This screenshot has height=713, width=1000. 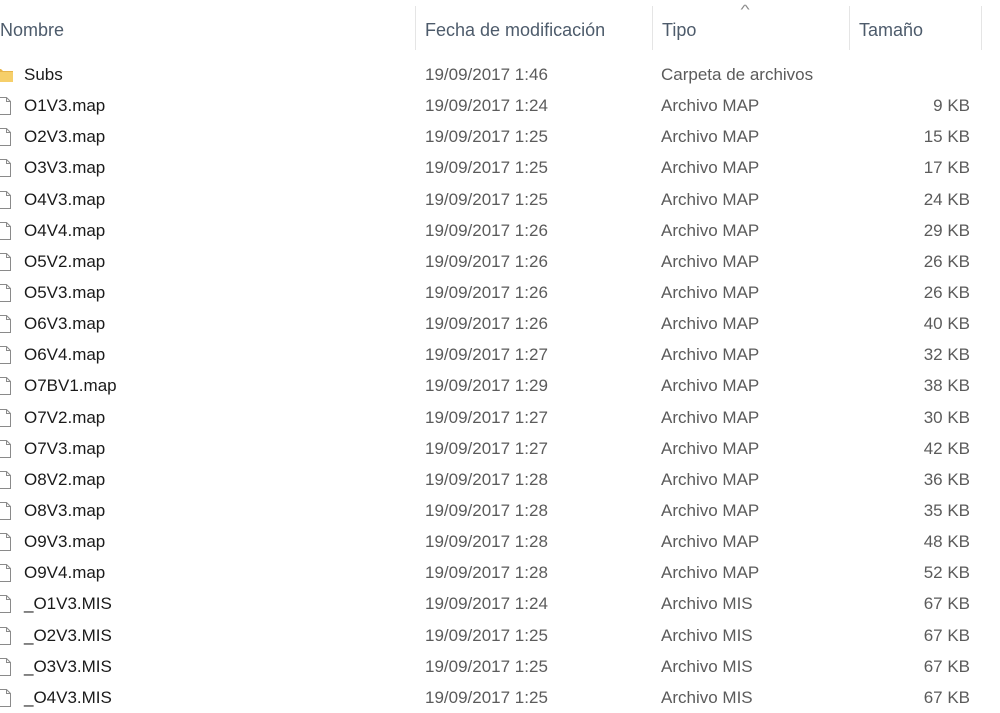 I want to click on folder-icon, so click(x=7, y=75).